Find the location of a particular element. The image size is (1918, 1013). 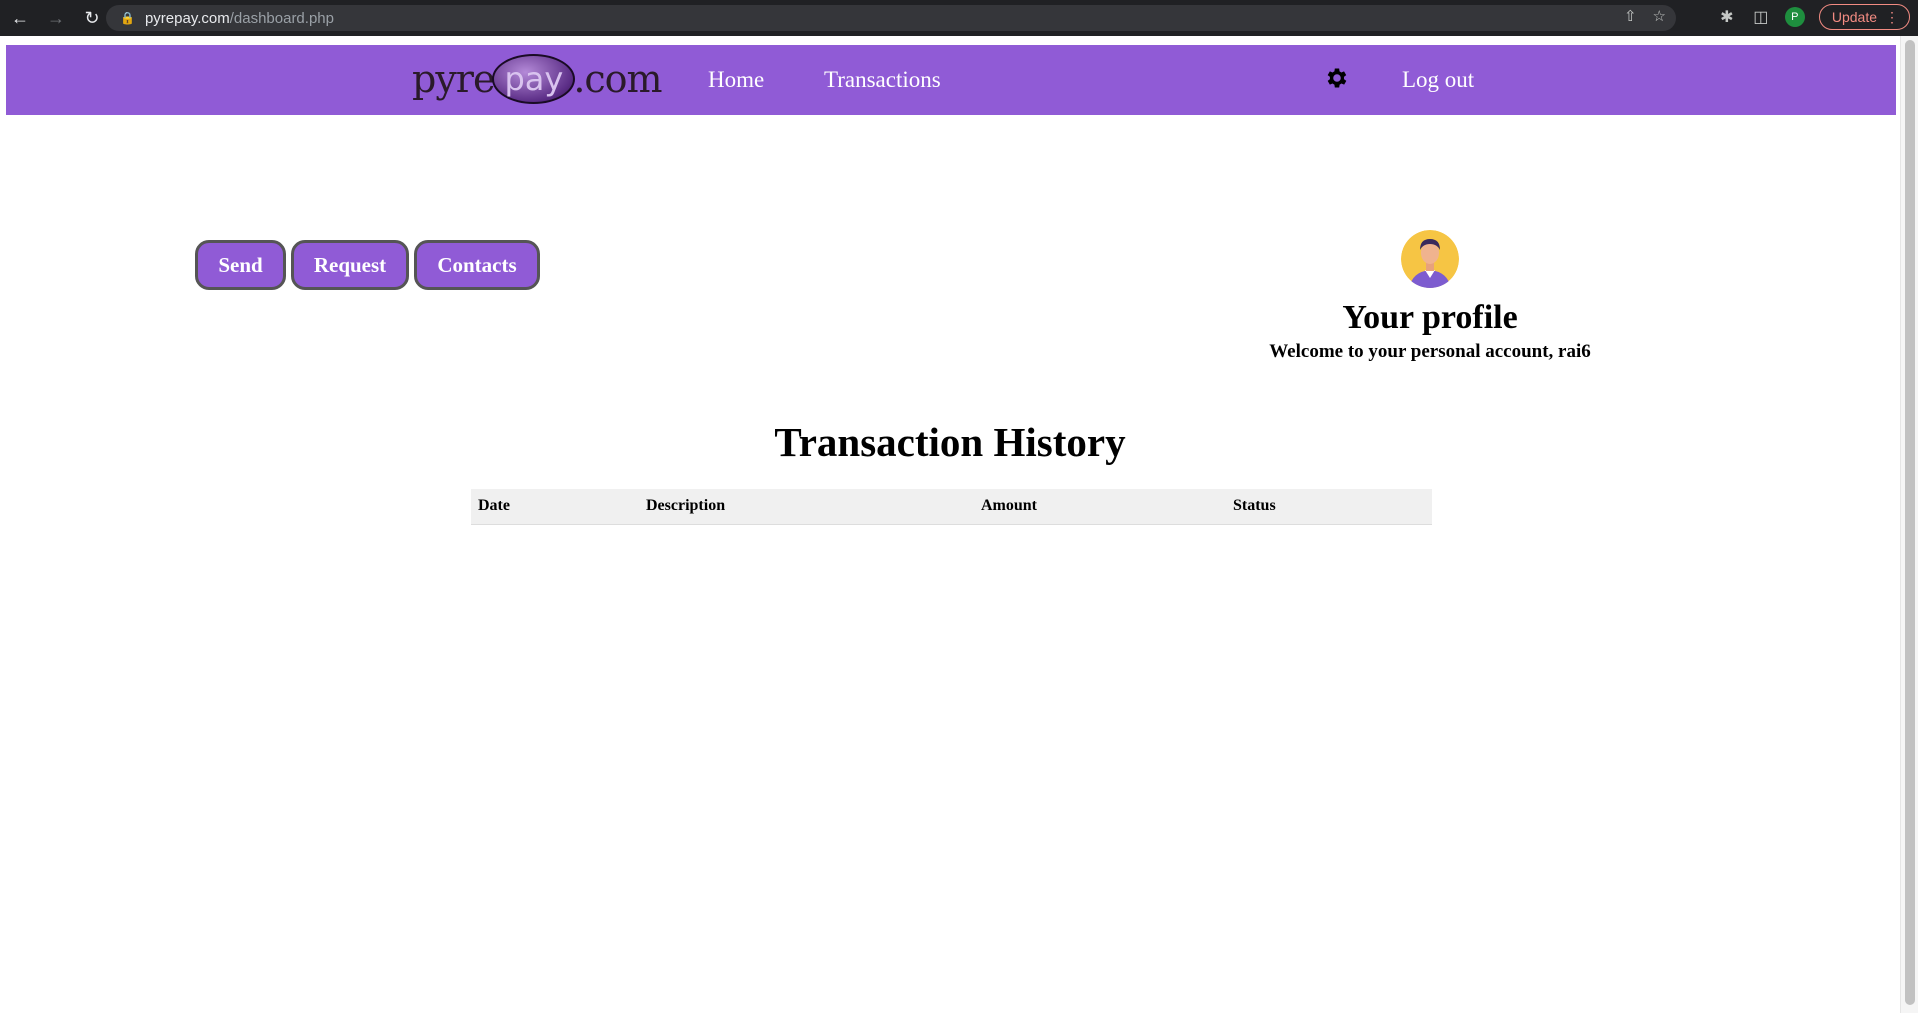

page-scrollbar is located at coordinates (1909, 524).